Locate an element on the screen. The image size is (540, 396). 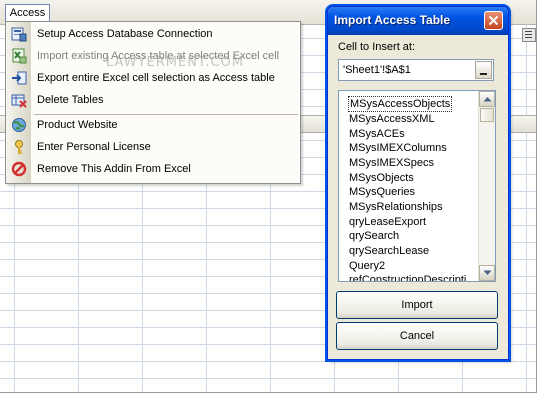
close-button is located at coordinates (493, 20).